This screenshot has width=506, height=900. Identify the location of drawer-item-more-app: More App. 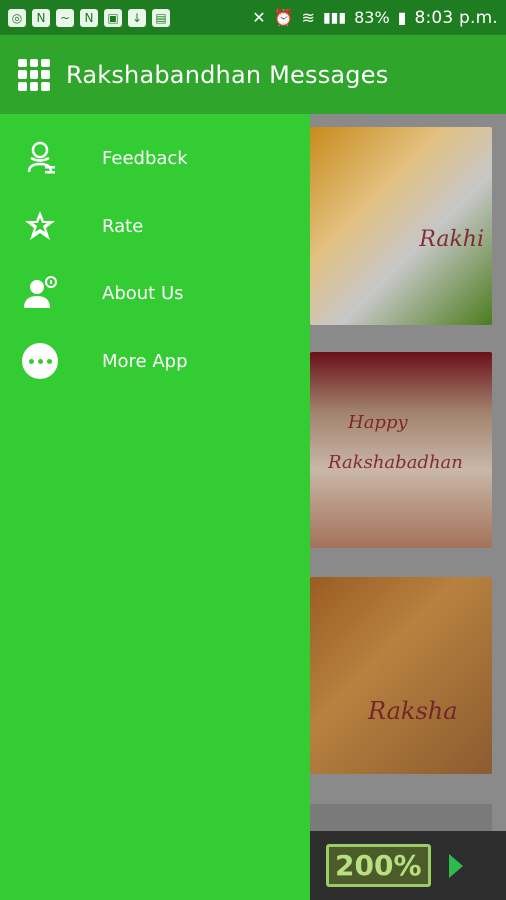
(155, 361).